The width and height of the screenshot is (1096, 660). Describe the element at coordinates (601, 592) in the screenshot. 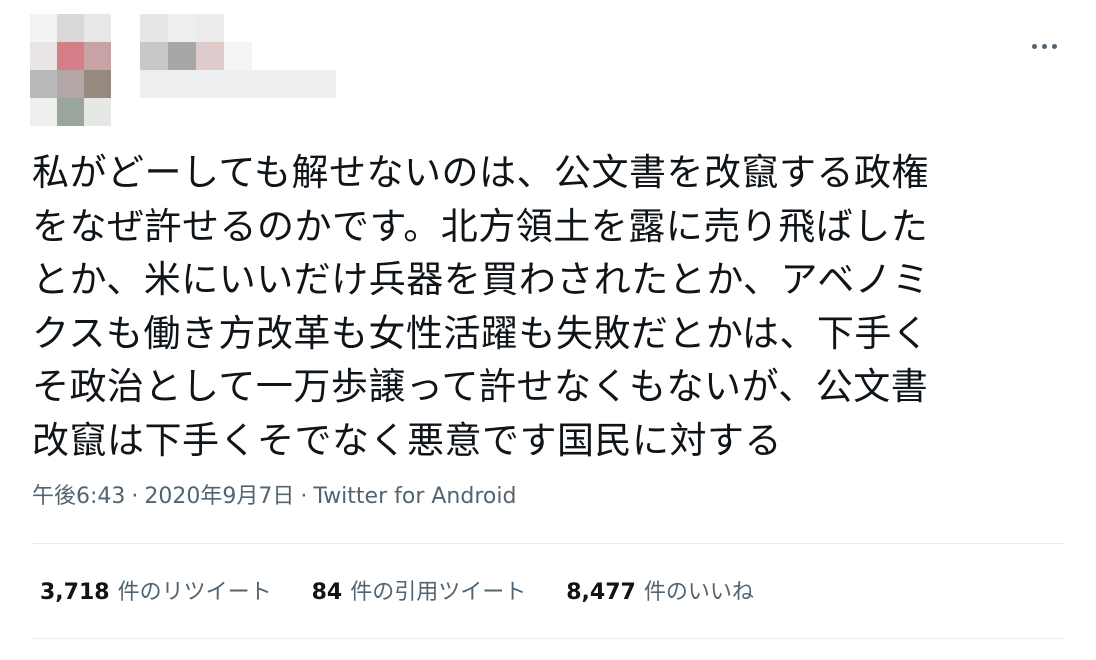

I see `likes-count: 8,477` at that location.